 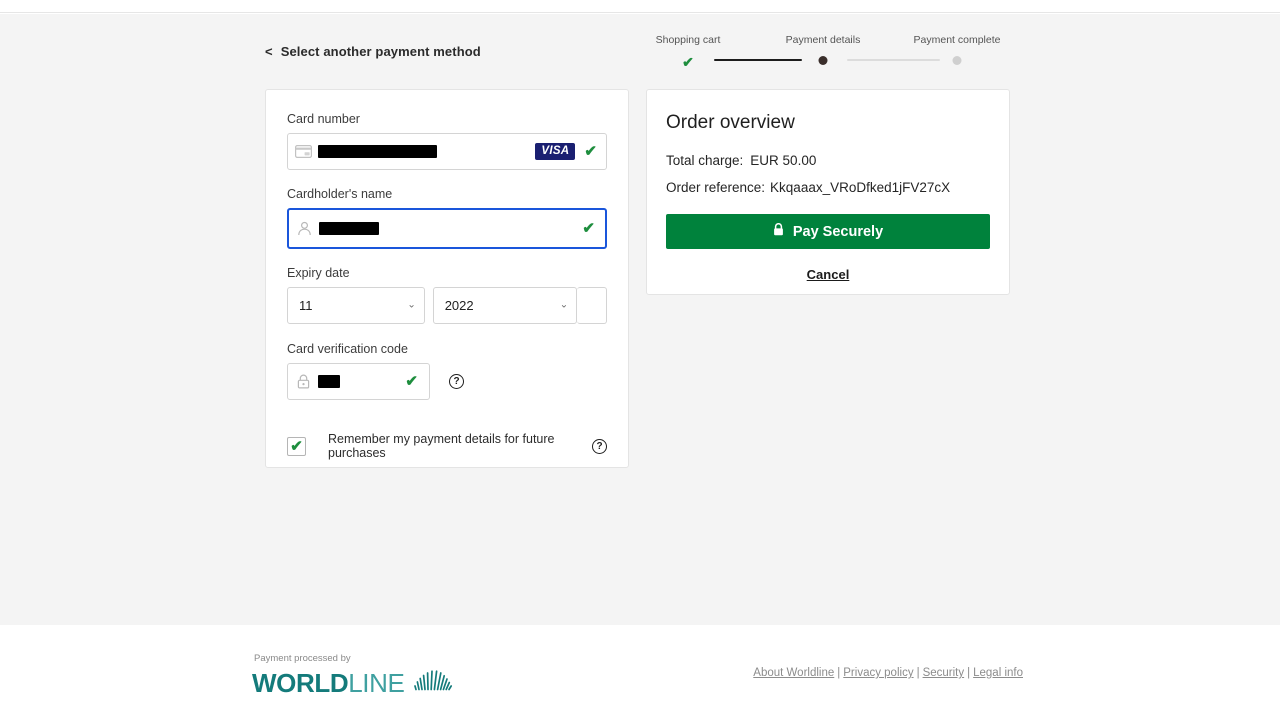 I want to click on worldline-logo-light: LINE, so click(x=376, y=682).